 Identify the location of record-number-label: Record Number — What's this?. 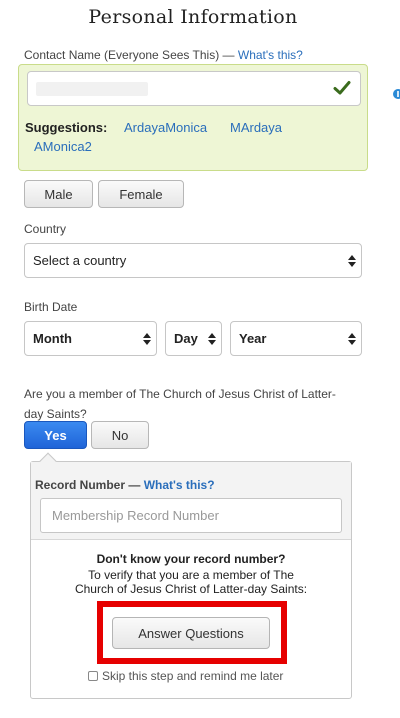
(125, 485).